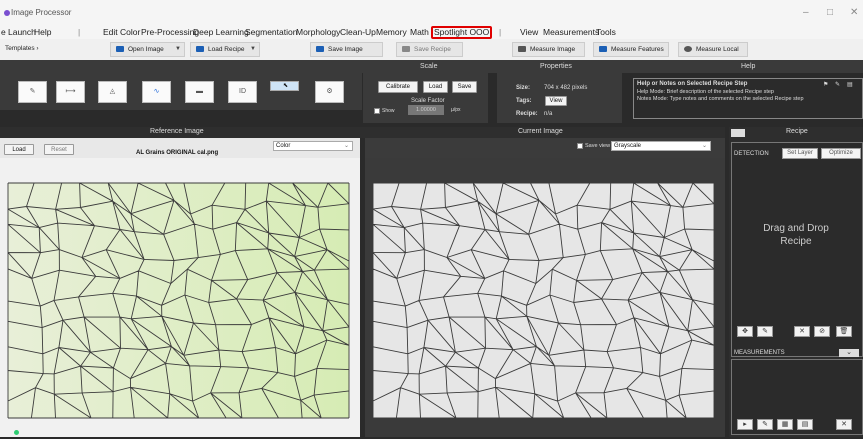 The height and width of the screenshot is (439, 863). Describe the element at coordinates (748, 66) in the screenshot. I see `help-header: Help` at that location.